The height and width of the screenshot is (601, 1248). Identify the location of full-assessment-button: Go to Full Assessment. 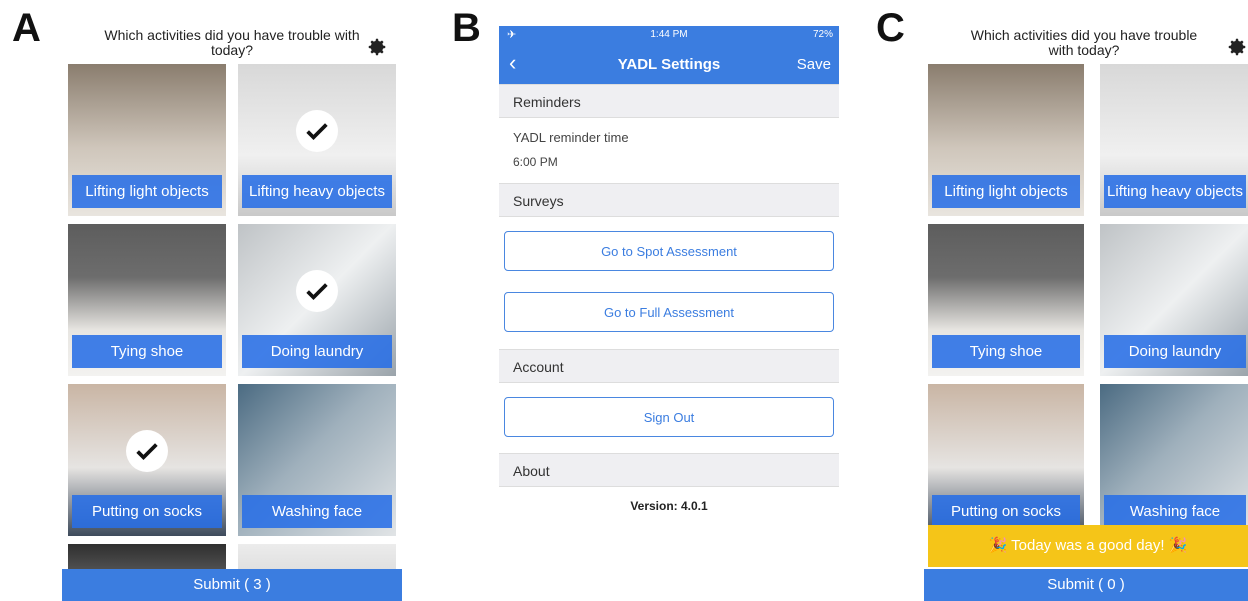
(669, 312).